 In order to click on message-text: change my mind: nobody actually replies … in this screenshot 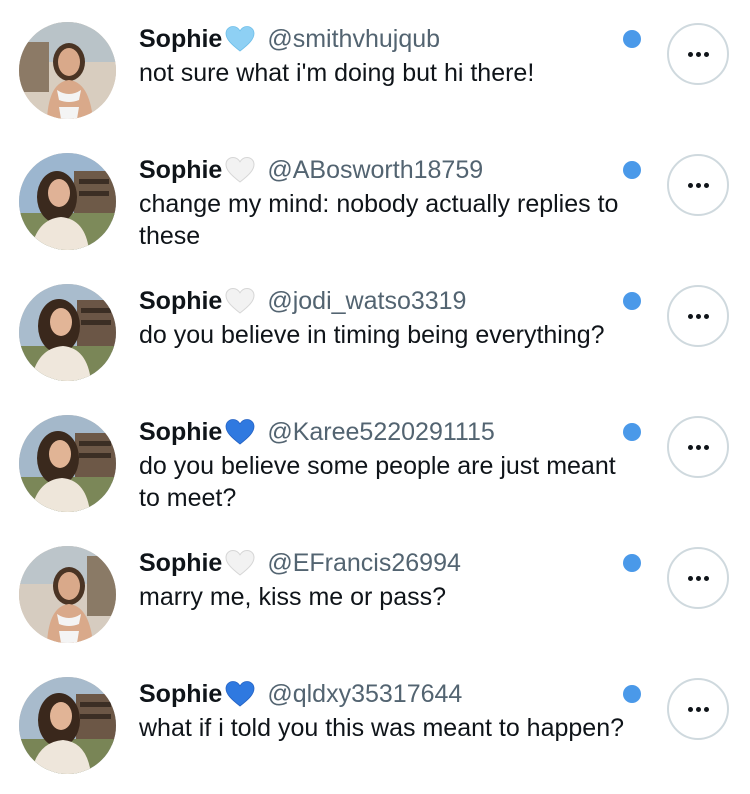, I will do `click(379, 220)`.